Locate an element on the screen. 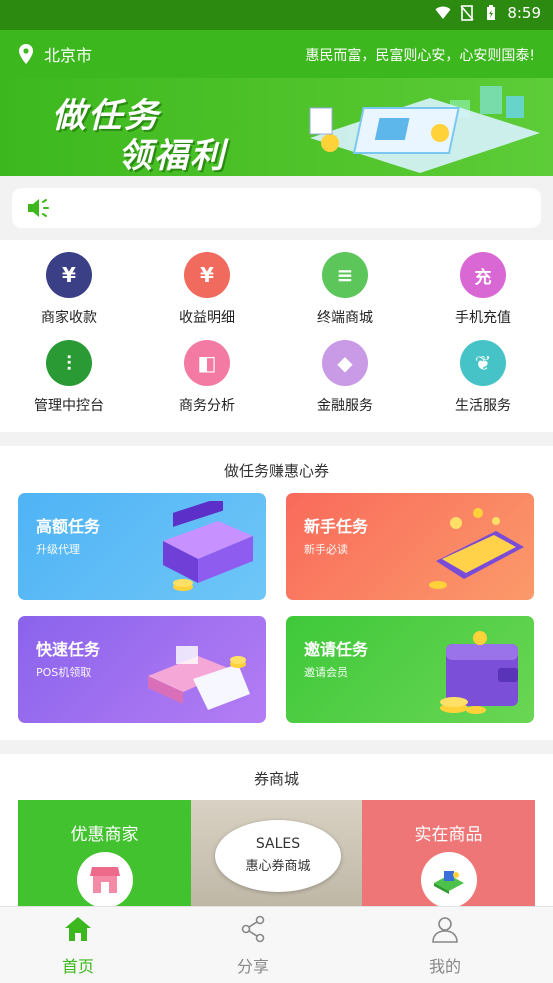  speaker-icon is located at coordinates (38, 208).